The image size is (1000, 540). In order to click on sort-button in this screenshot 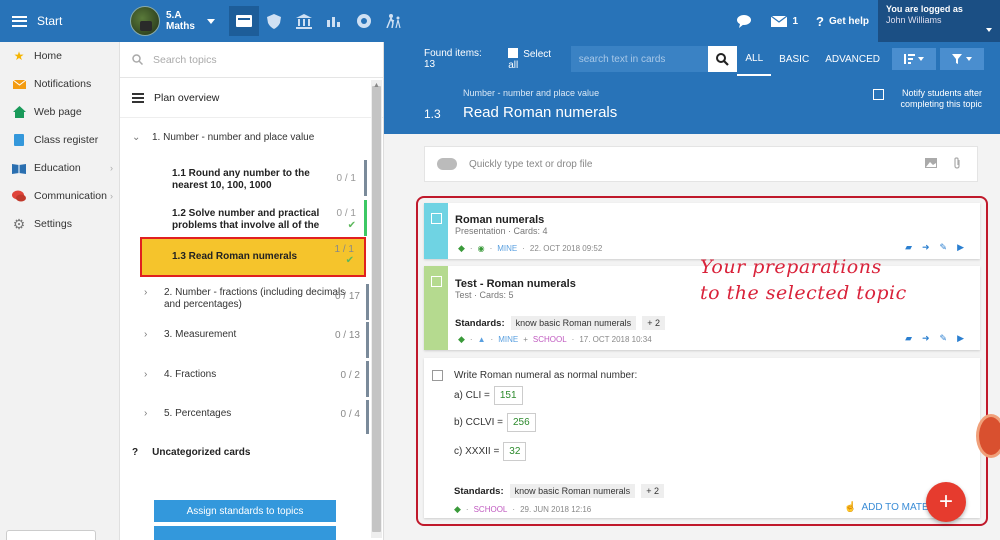, I will do `click(914, 59)`.